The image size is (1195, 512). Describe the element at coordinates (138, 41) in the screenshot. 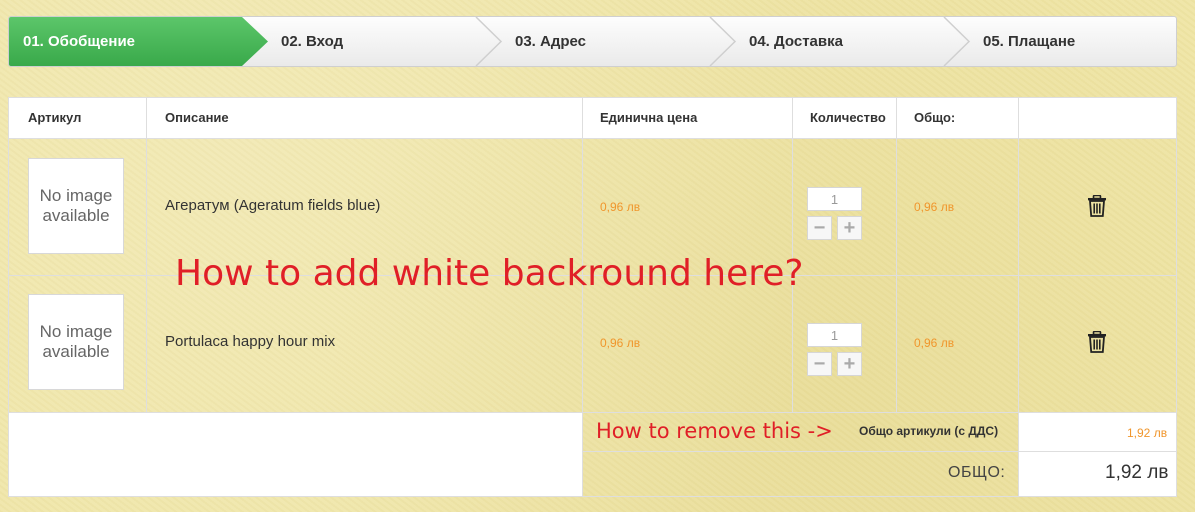

I see `step-summary: 01. Обобщение` at that location.